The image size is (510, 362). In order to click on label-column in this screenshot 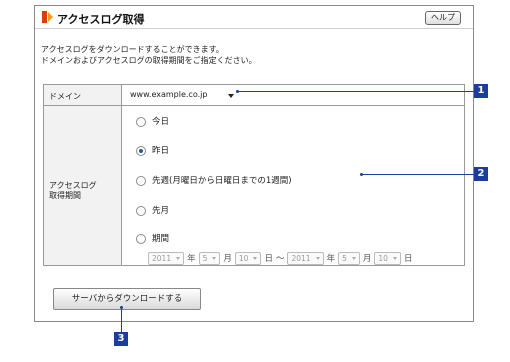, I will do `click(83, 175)`.